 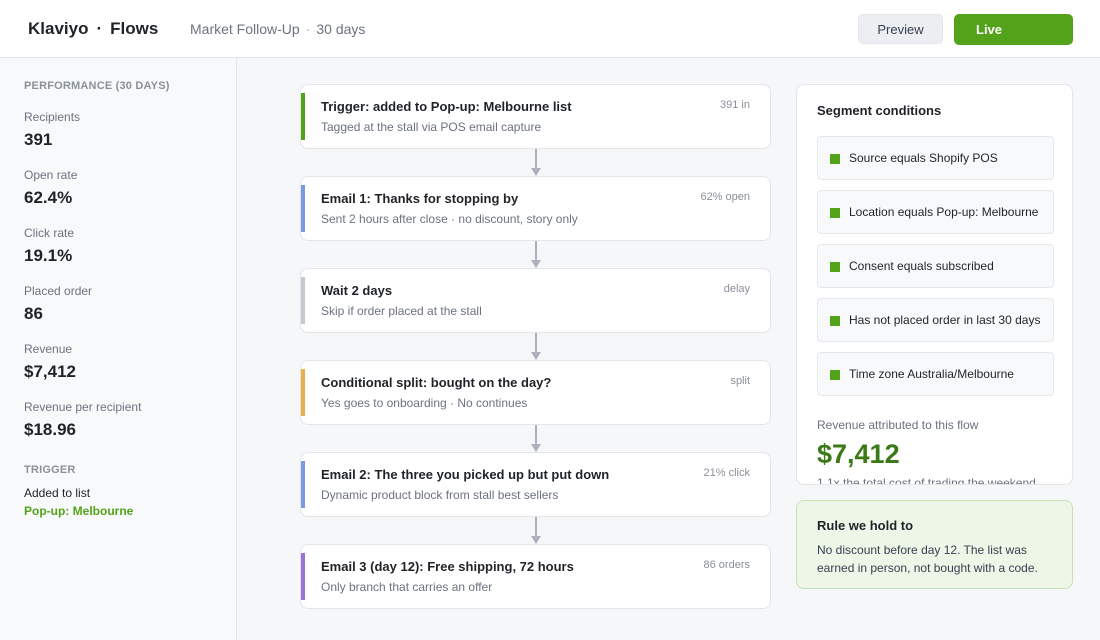 What do you see at coordinates (1013, 29) in the screenshot?
I see `live-status-button: Live` at bounding box center [1013, 29].